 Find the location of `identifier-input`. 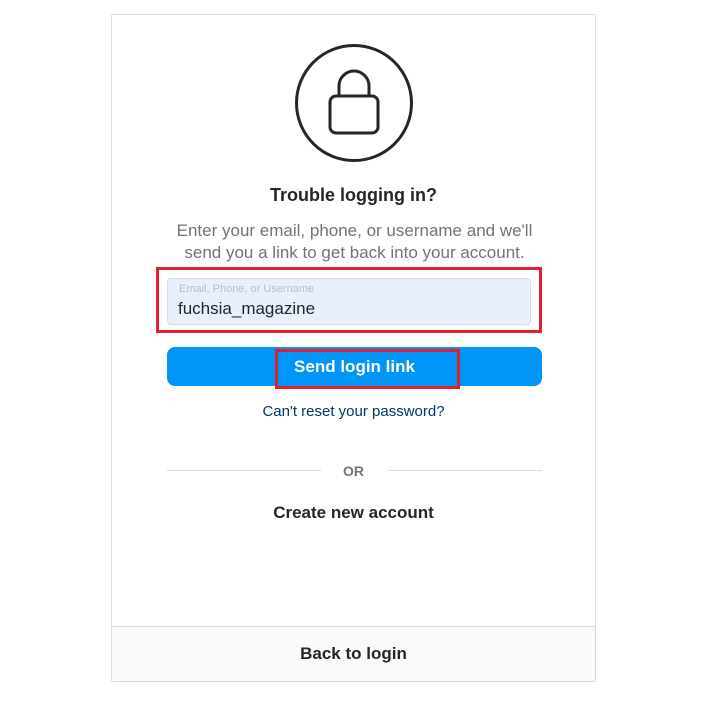

identifier-input is located at coordinates (348, 309).